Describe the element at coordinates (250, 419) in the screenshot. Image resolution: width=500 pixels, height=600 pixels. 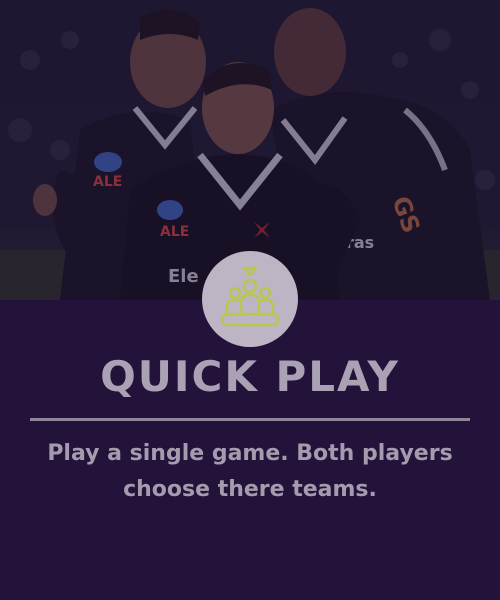
I see `title-divider` at that location.